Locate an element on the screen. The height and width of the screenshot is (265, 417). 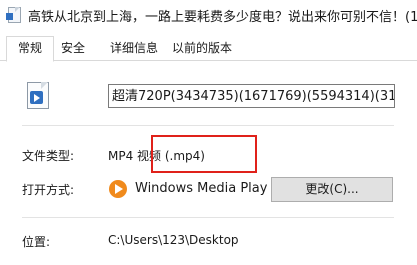
open-with-label: 打开方式: is located at coordinates (48, 190).